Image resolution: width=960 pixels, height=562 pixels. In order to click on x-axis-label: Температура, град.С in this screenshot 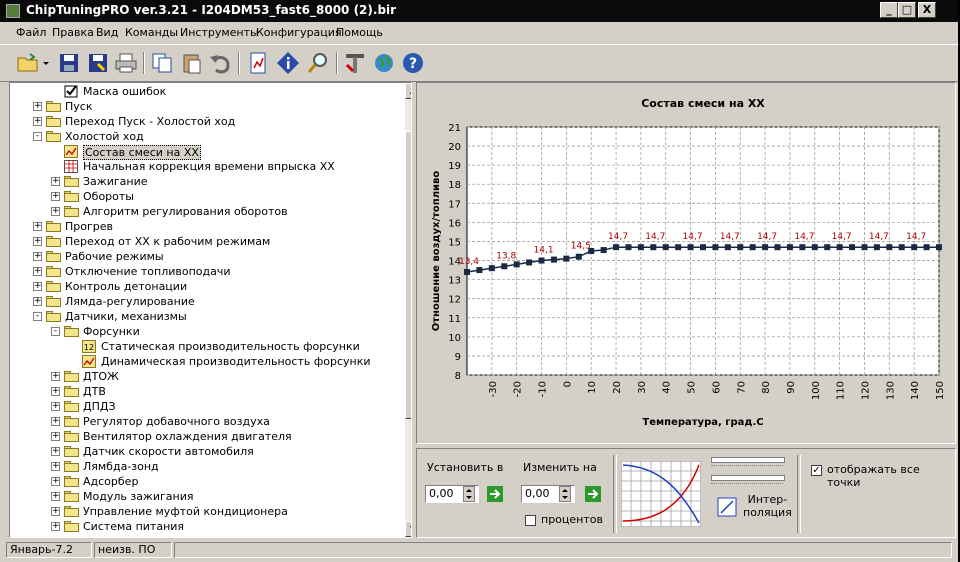, I will do `click(702, 422)`.